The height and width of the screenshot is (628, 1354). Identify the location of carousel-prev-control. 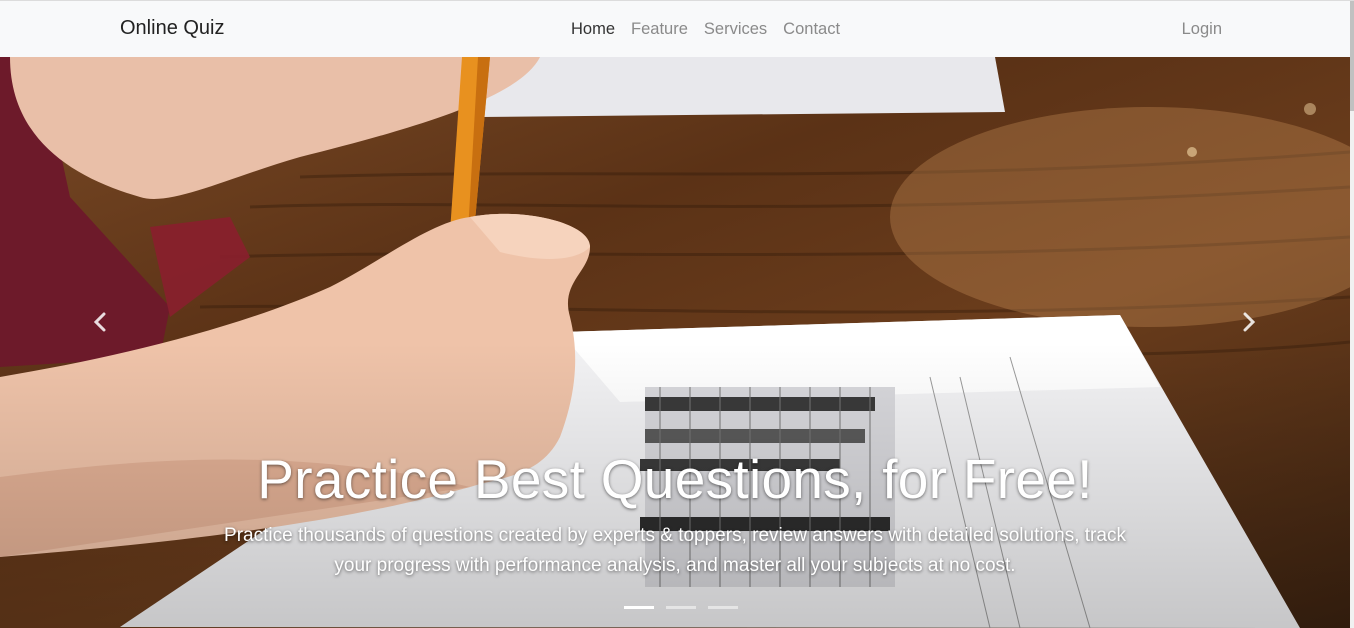
(101, 322).